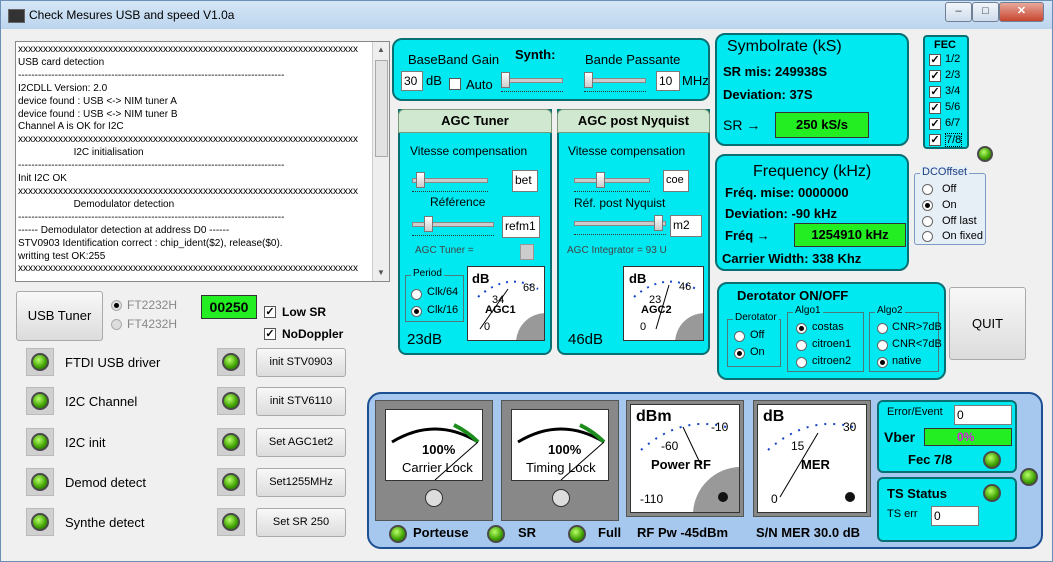  What do you see at coordinates (739, 353) in the screenshot?
I see `derotator-on-radio` at bounding box center [739, 353].